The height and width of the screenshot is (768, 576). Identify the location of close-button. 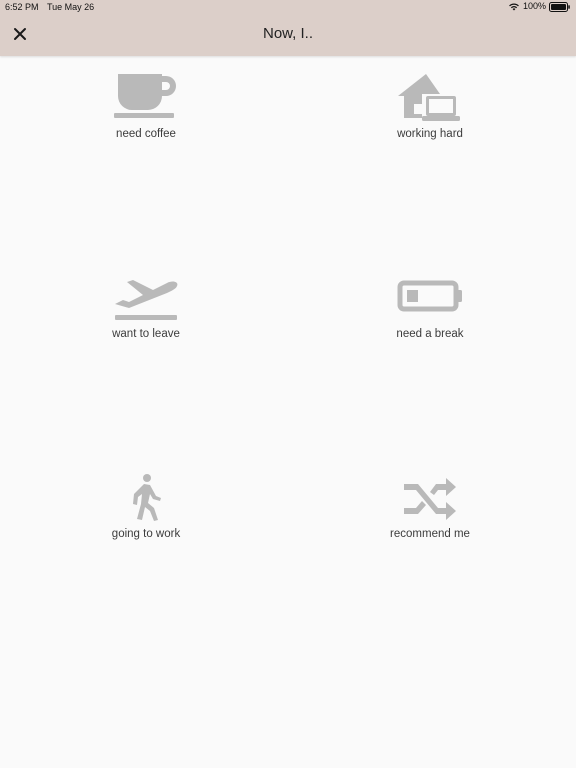
(20, 34).